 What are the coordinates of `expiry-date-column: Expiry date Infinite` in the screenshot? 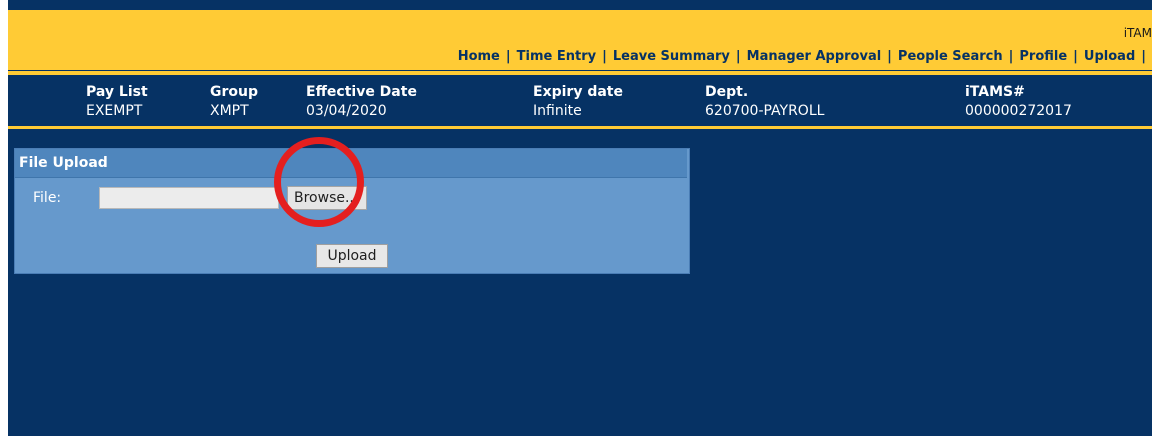 It's located at (578, 102).